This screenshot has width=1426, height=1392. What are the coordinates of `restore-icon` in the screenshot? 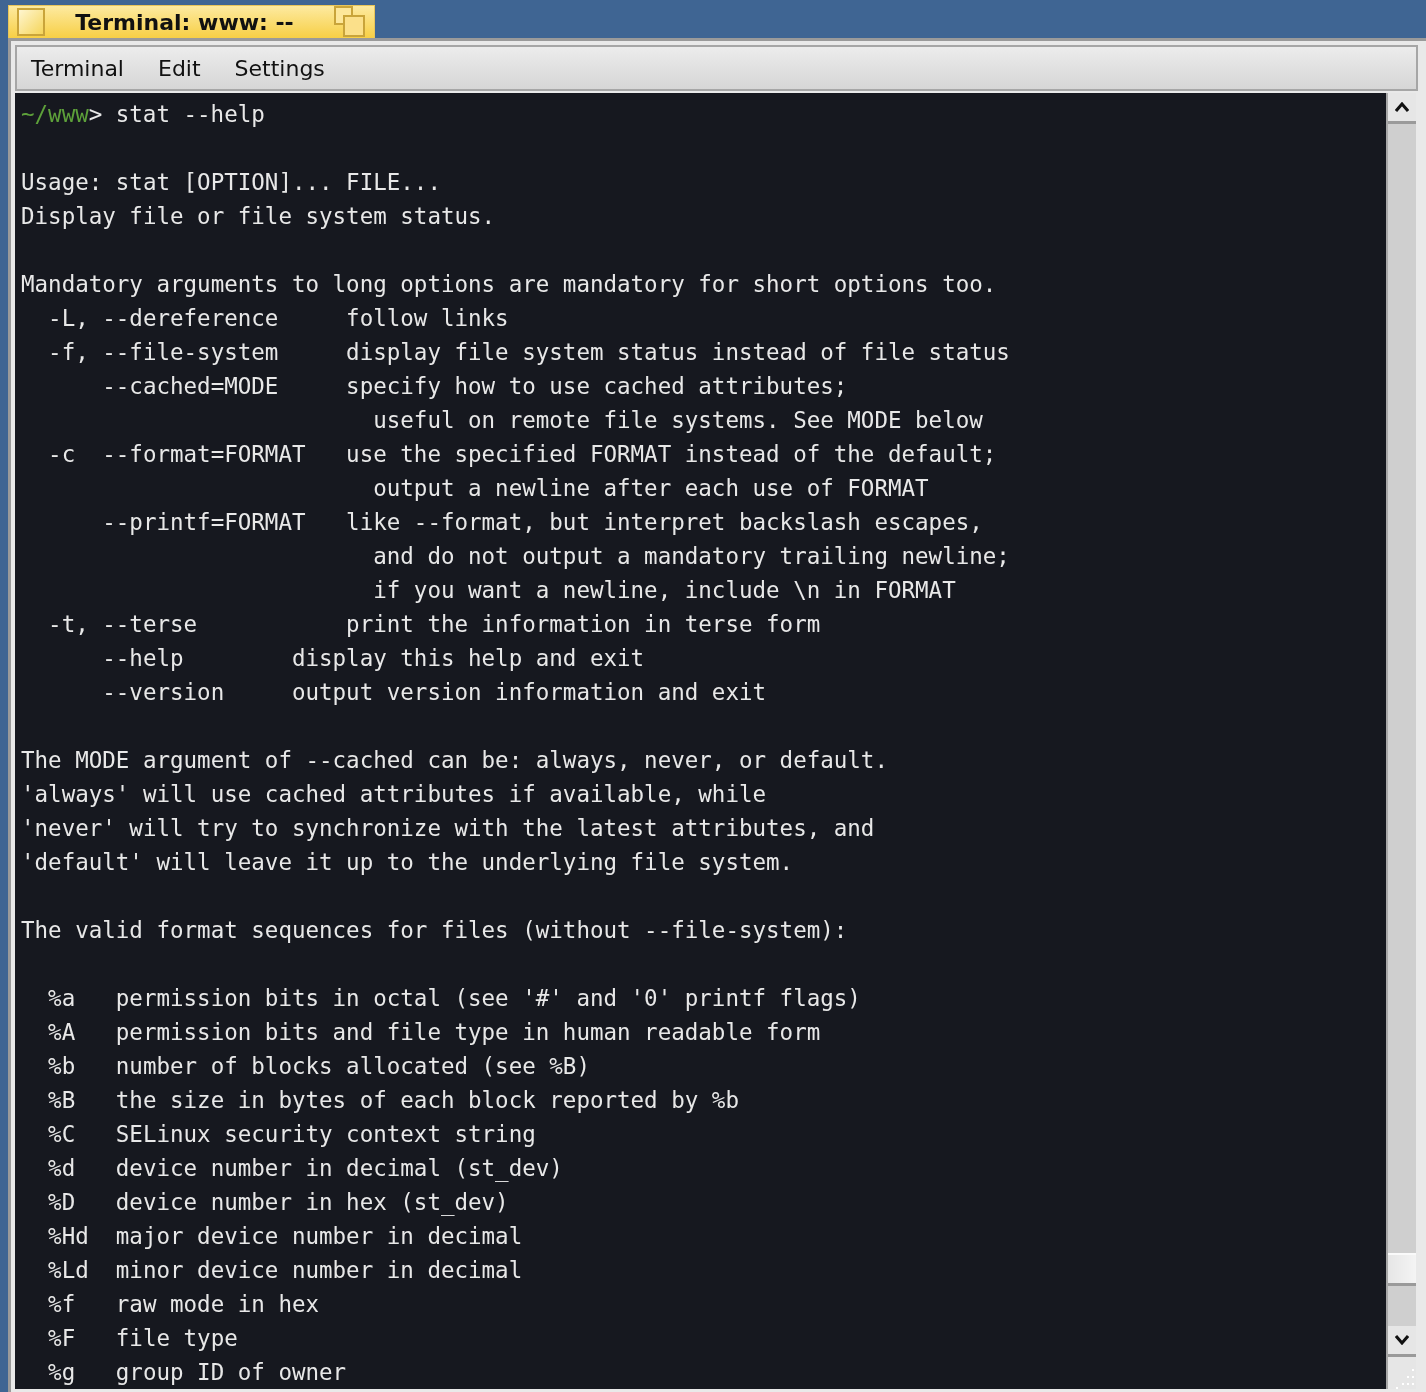 It's located at (350, 22).